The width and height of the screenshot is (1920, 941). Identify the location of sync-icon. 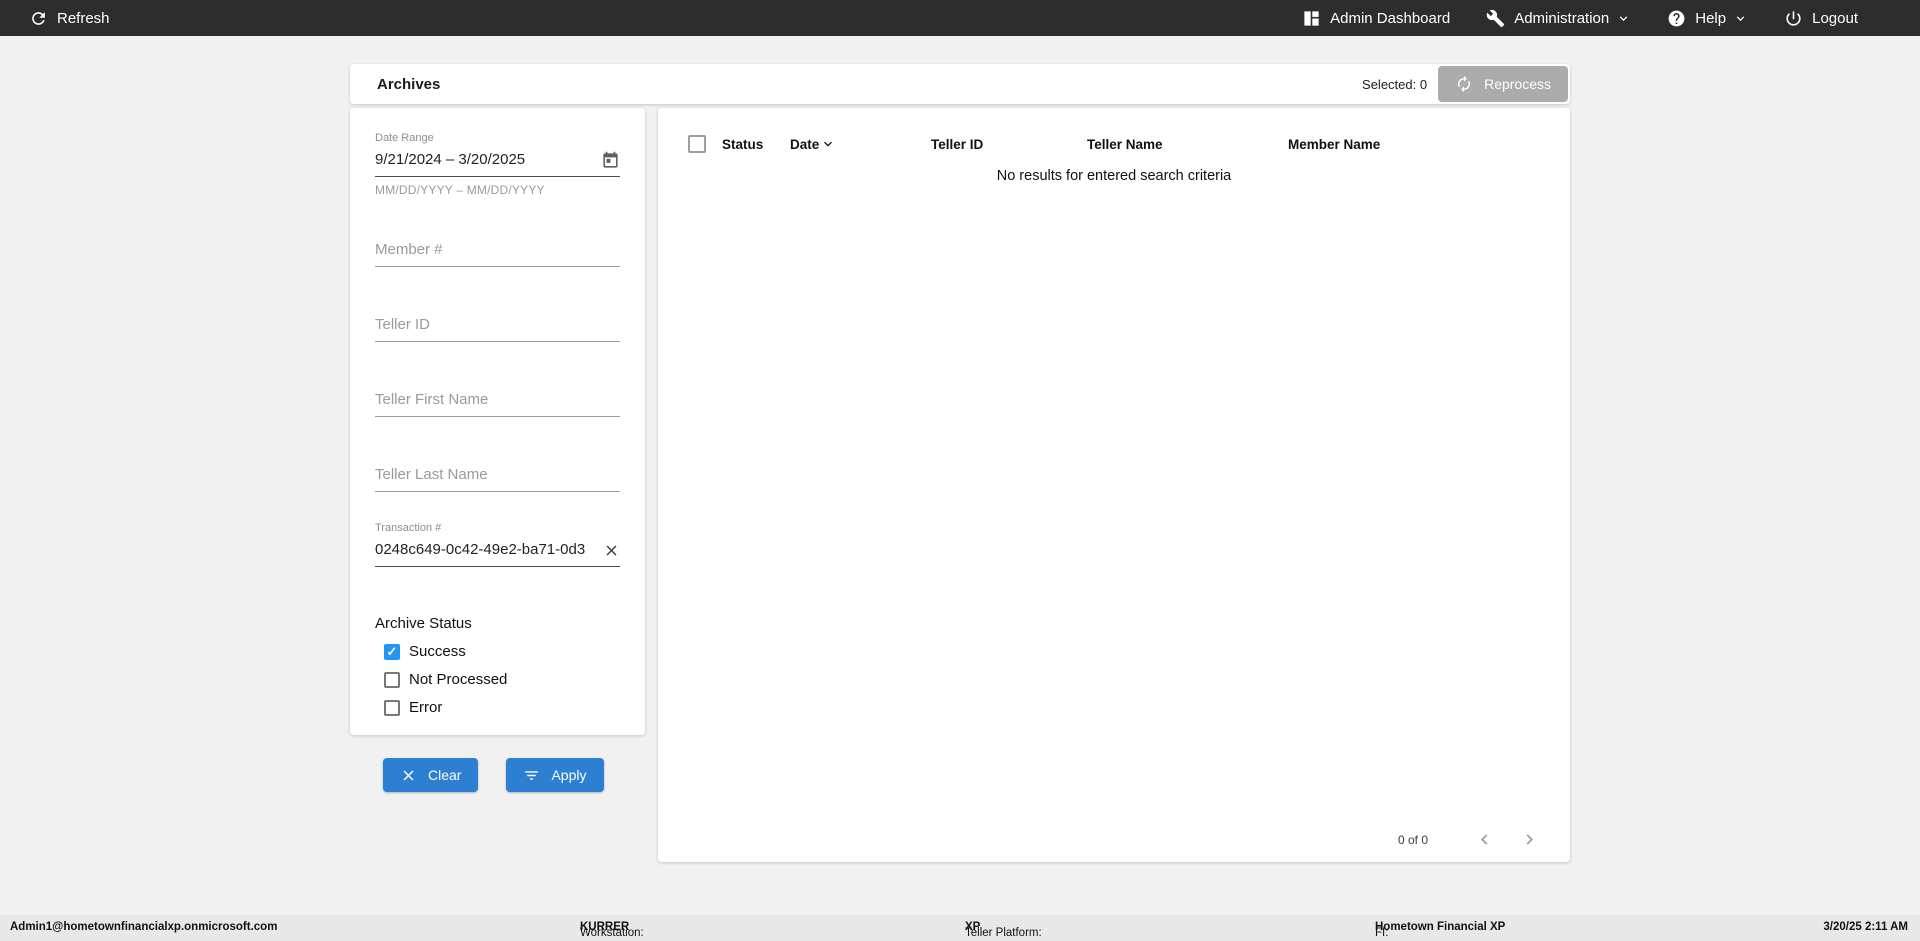
(1464, 84).